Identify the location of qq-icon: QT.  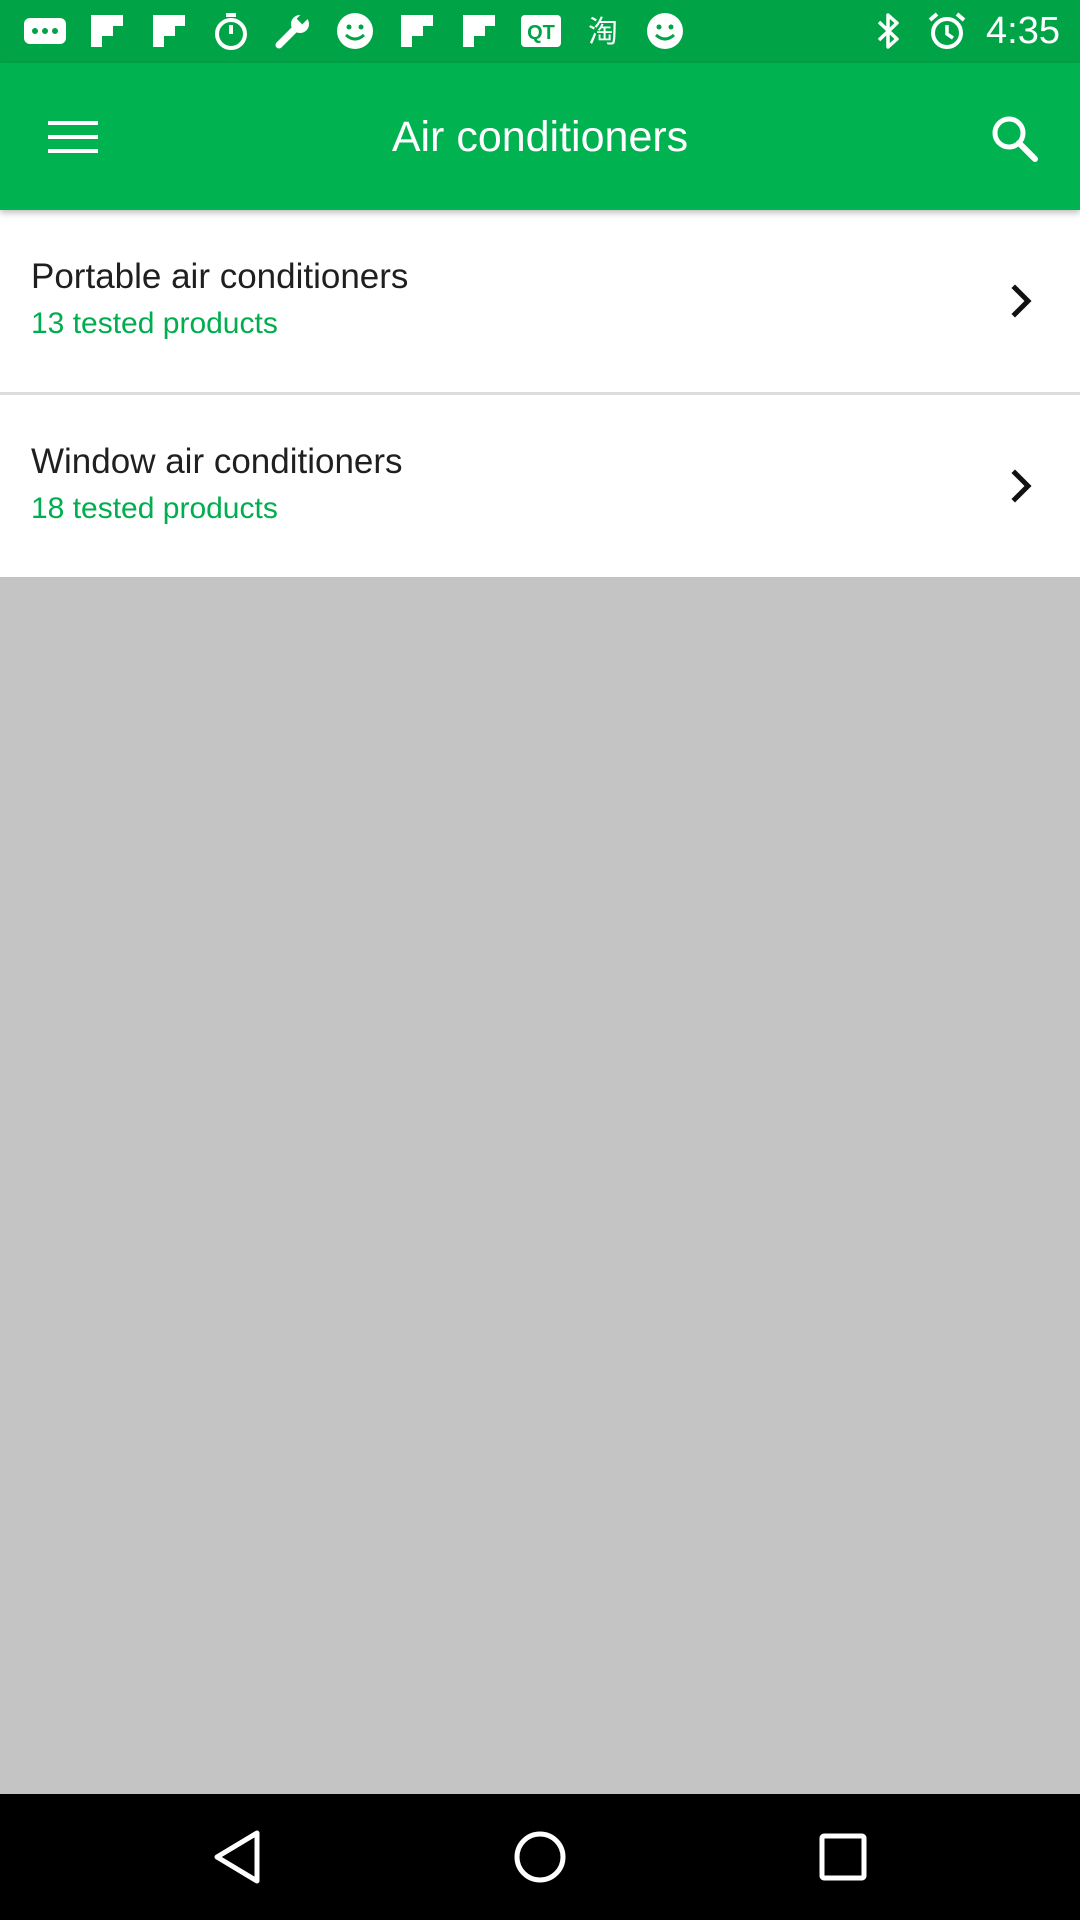
(541, 31).